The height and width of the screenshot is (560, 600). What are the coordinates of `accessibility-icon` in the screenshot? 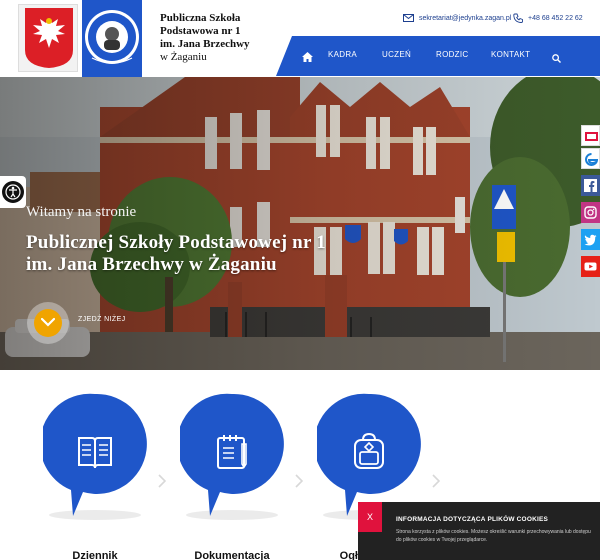 It's located at (13, 192).